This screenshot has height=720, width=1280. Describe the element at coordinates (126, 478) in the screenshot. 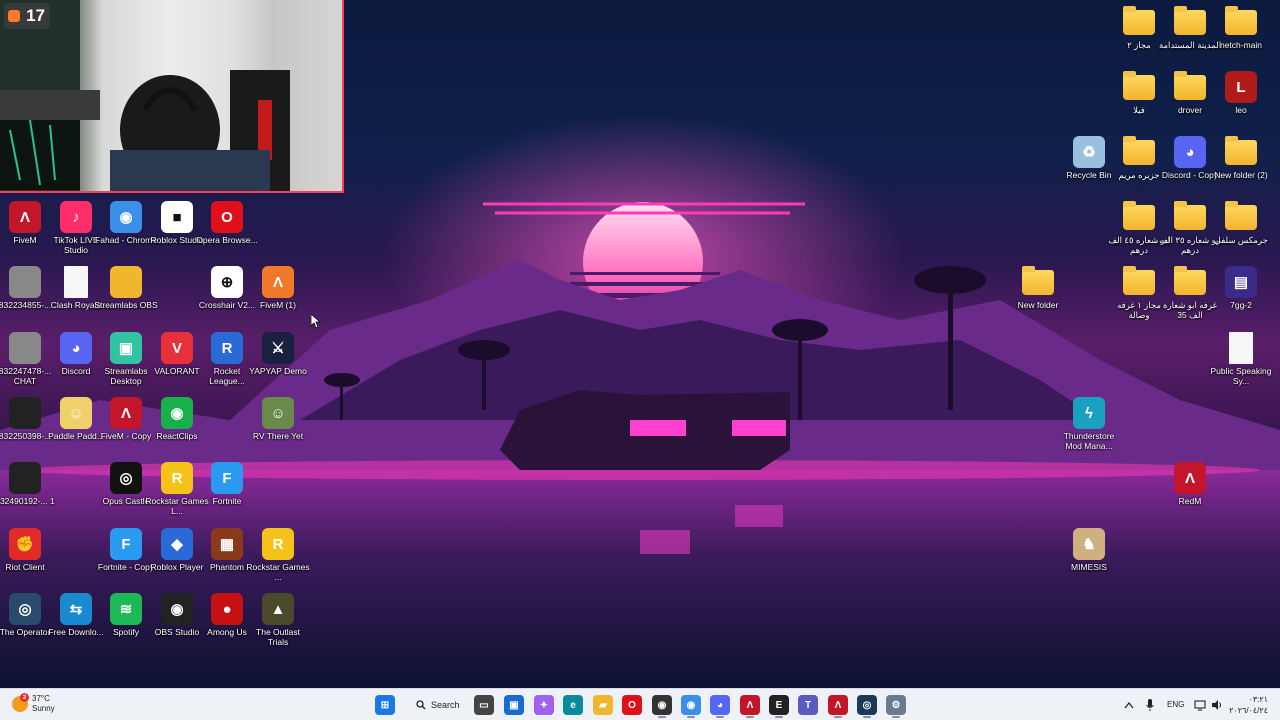

I see `opus-castle-glyph-icon: ◎` at that location.